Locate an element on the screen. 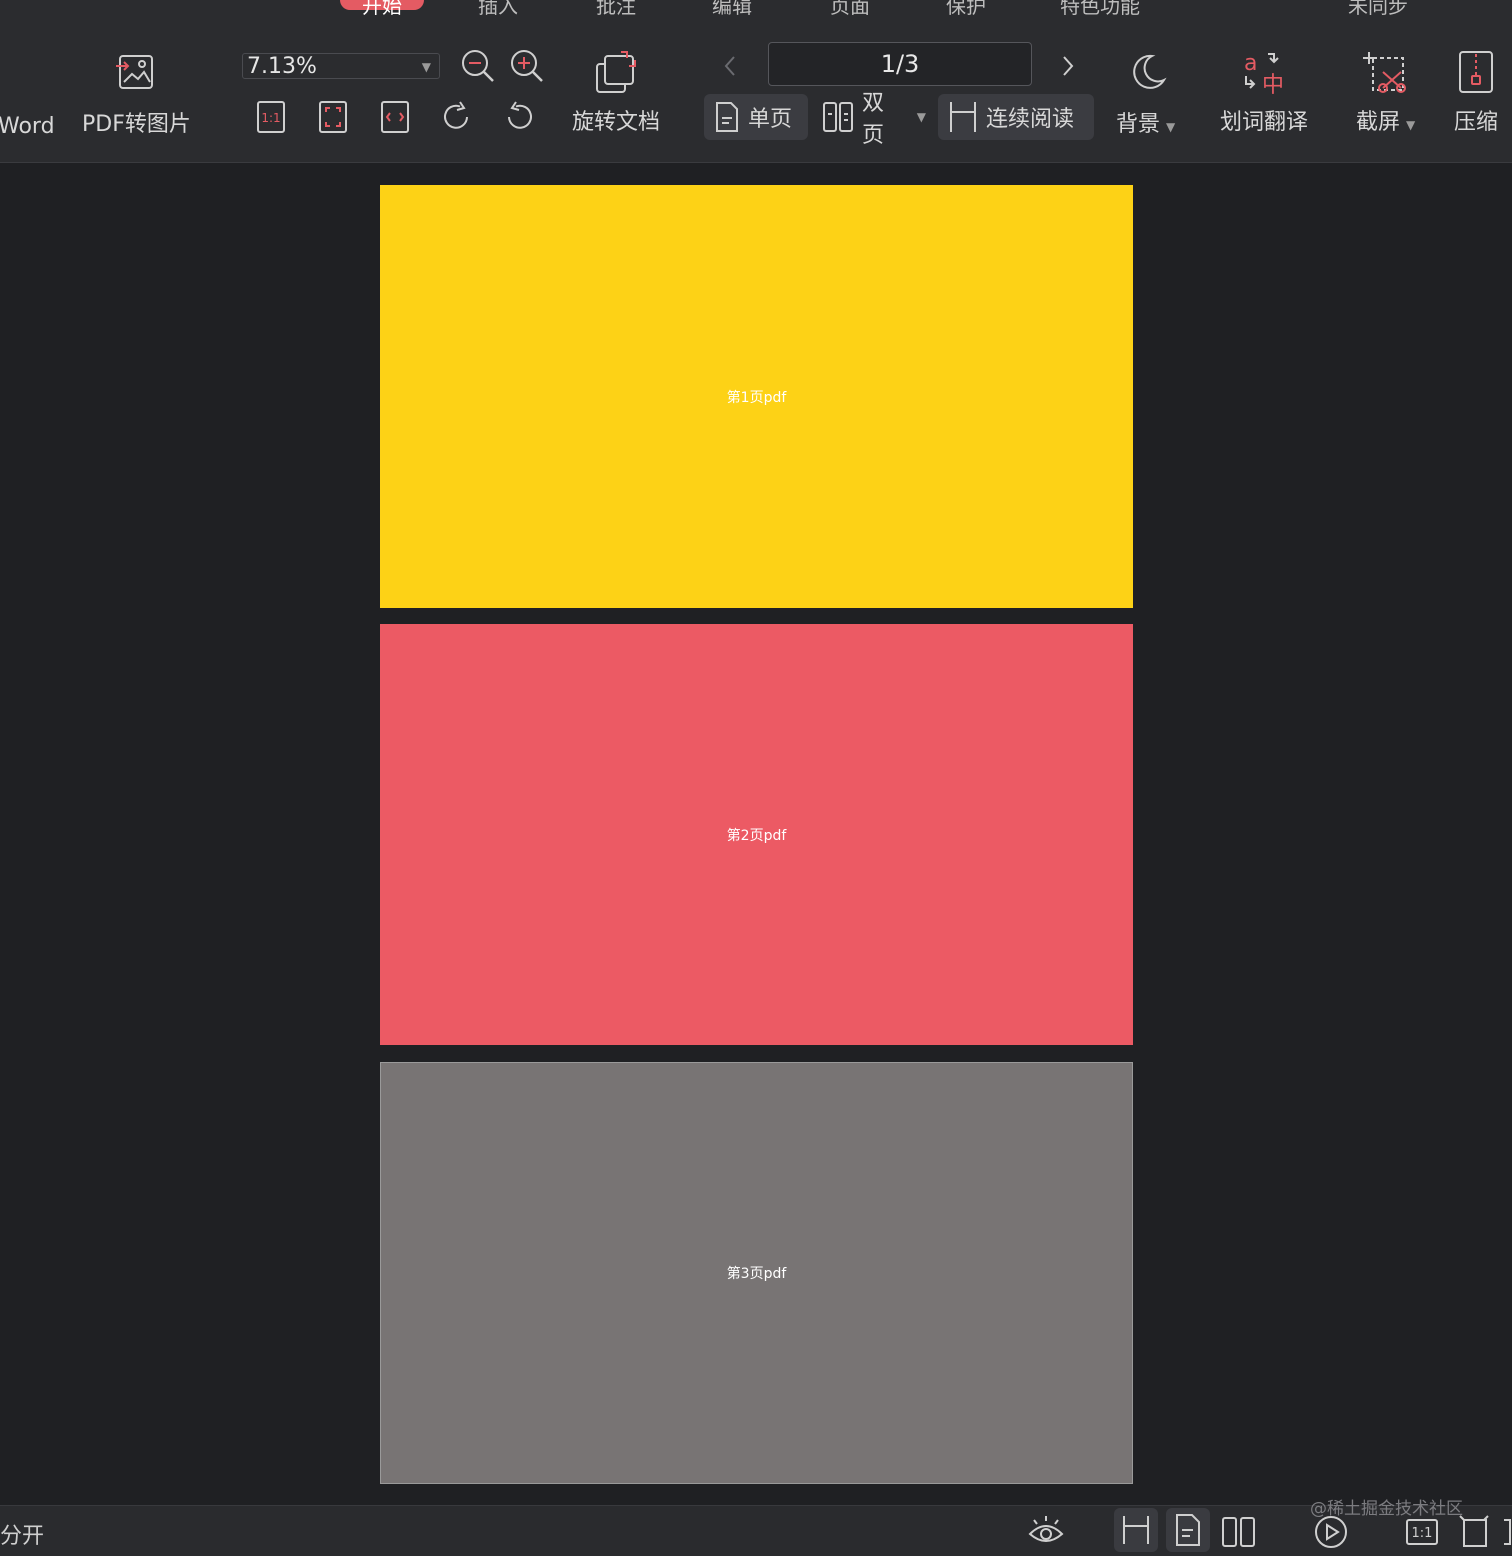 This screenshot has width=1512, height=1556. next-page-icon is located at coordinates (1068, 66).